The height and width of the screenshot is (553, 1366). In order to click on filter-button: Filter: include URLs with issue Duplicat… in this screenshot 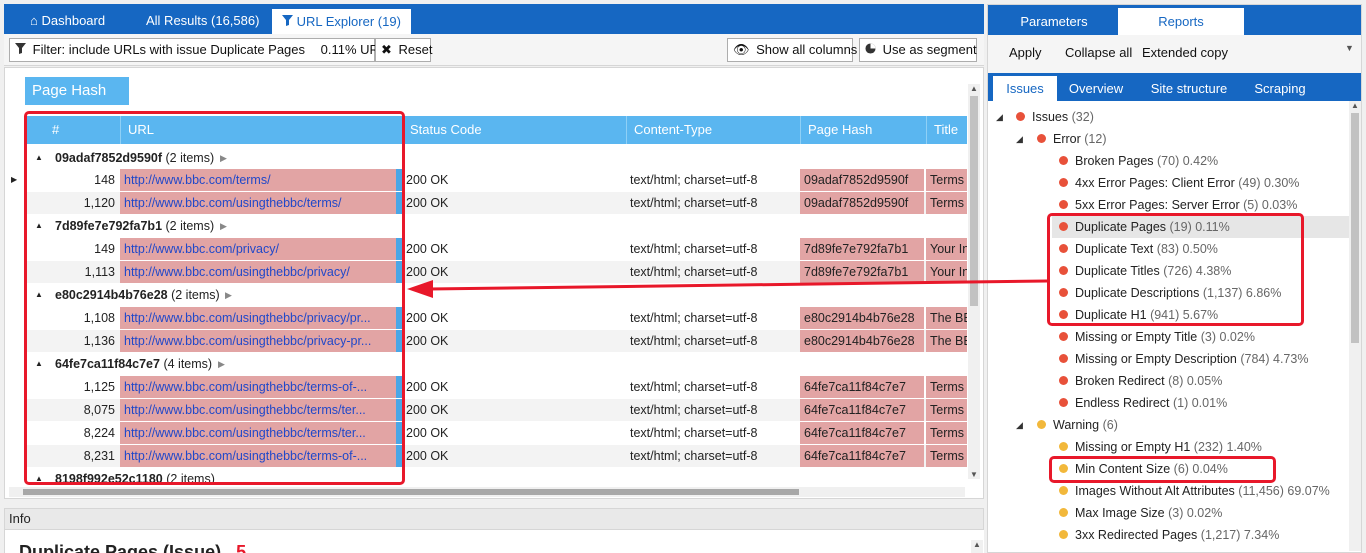, I will do `click(201, 50)`.